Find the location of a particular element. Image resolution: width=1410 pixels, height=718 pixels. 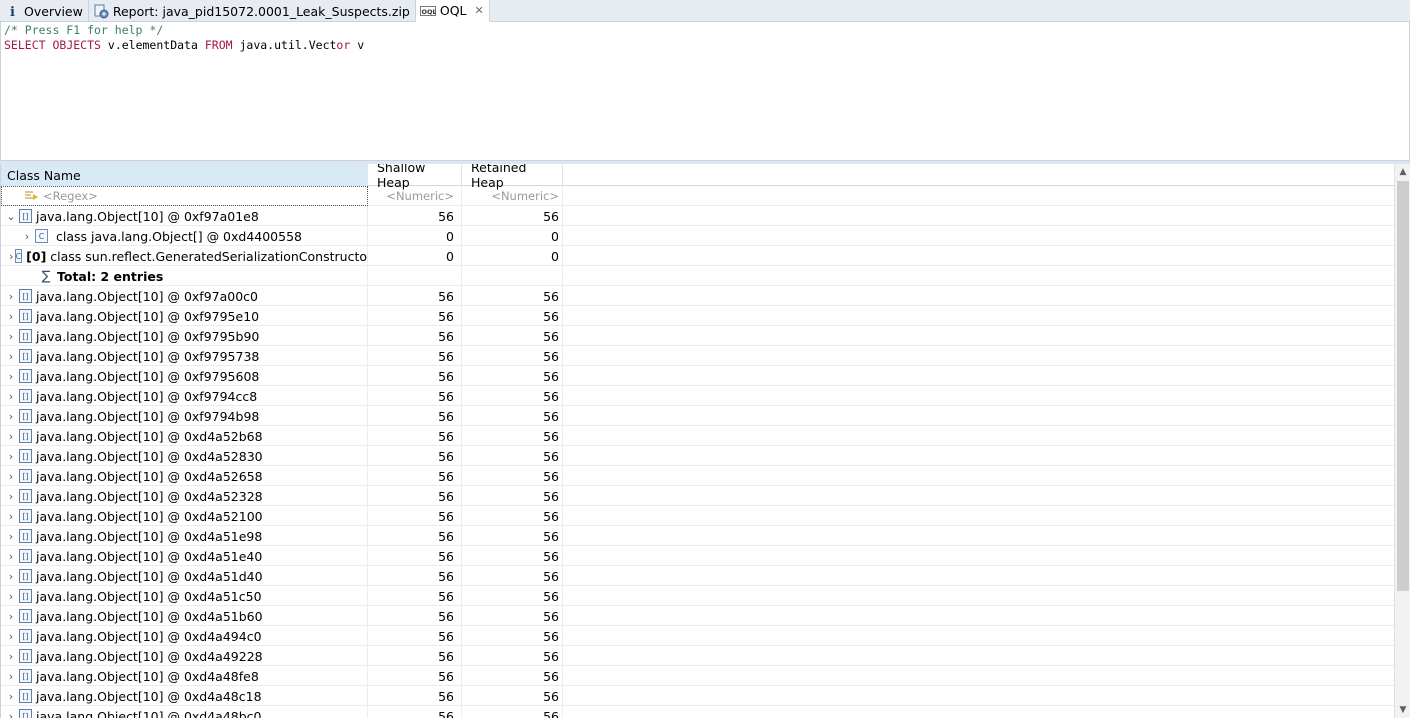

table-row: ›[] java.lang.Object[10] @ 0xd4a52b68 56 56 is located at coordinates (697, 436).